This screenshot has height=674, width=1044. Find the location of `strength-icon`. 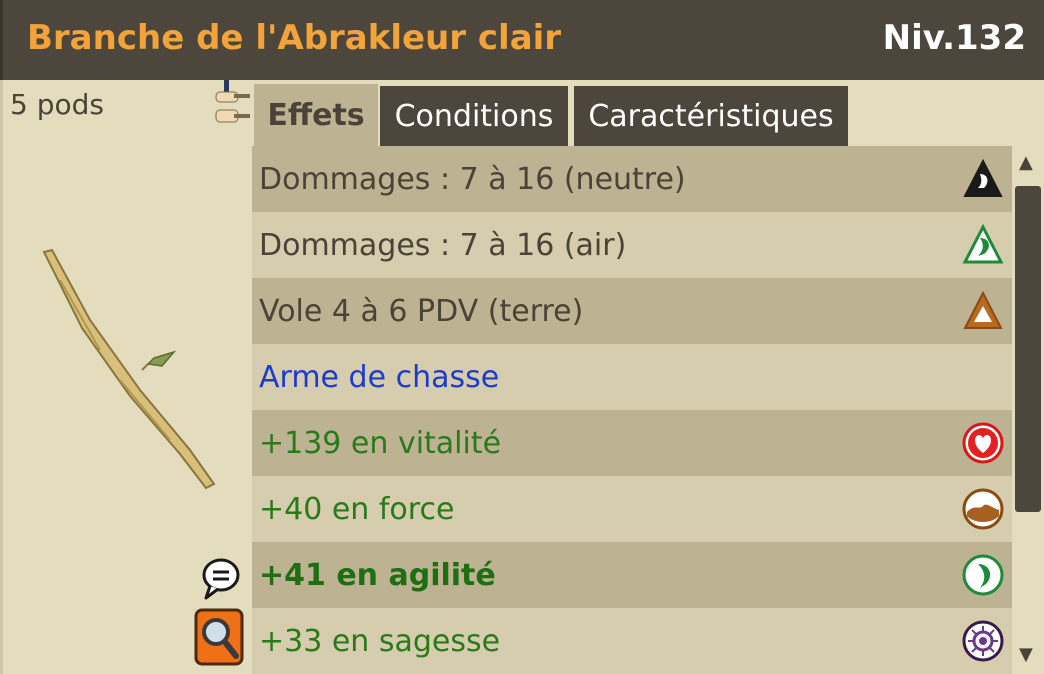

strength-icon is located at coordinates (983, 509).